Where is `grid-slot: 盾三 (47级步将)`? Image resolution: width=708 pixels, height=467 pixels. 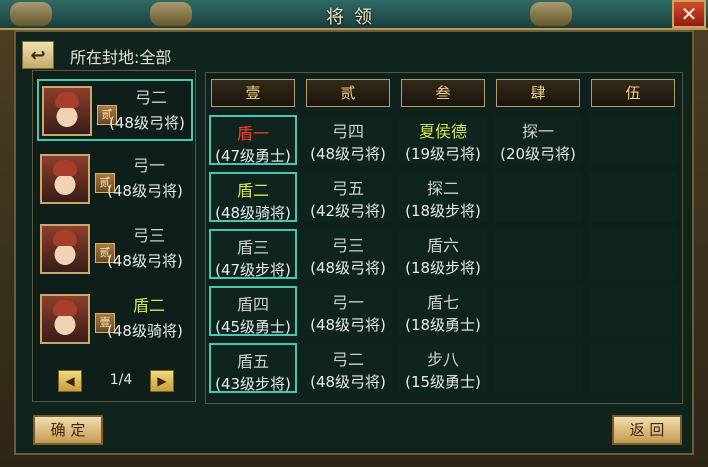
grid-slot: 盾三 (47级步将) is located at coordinates (253, 254).